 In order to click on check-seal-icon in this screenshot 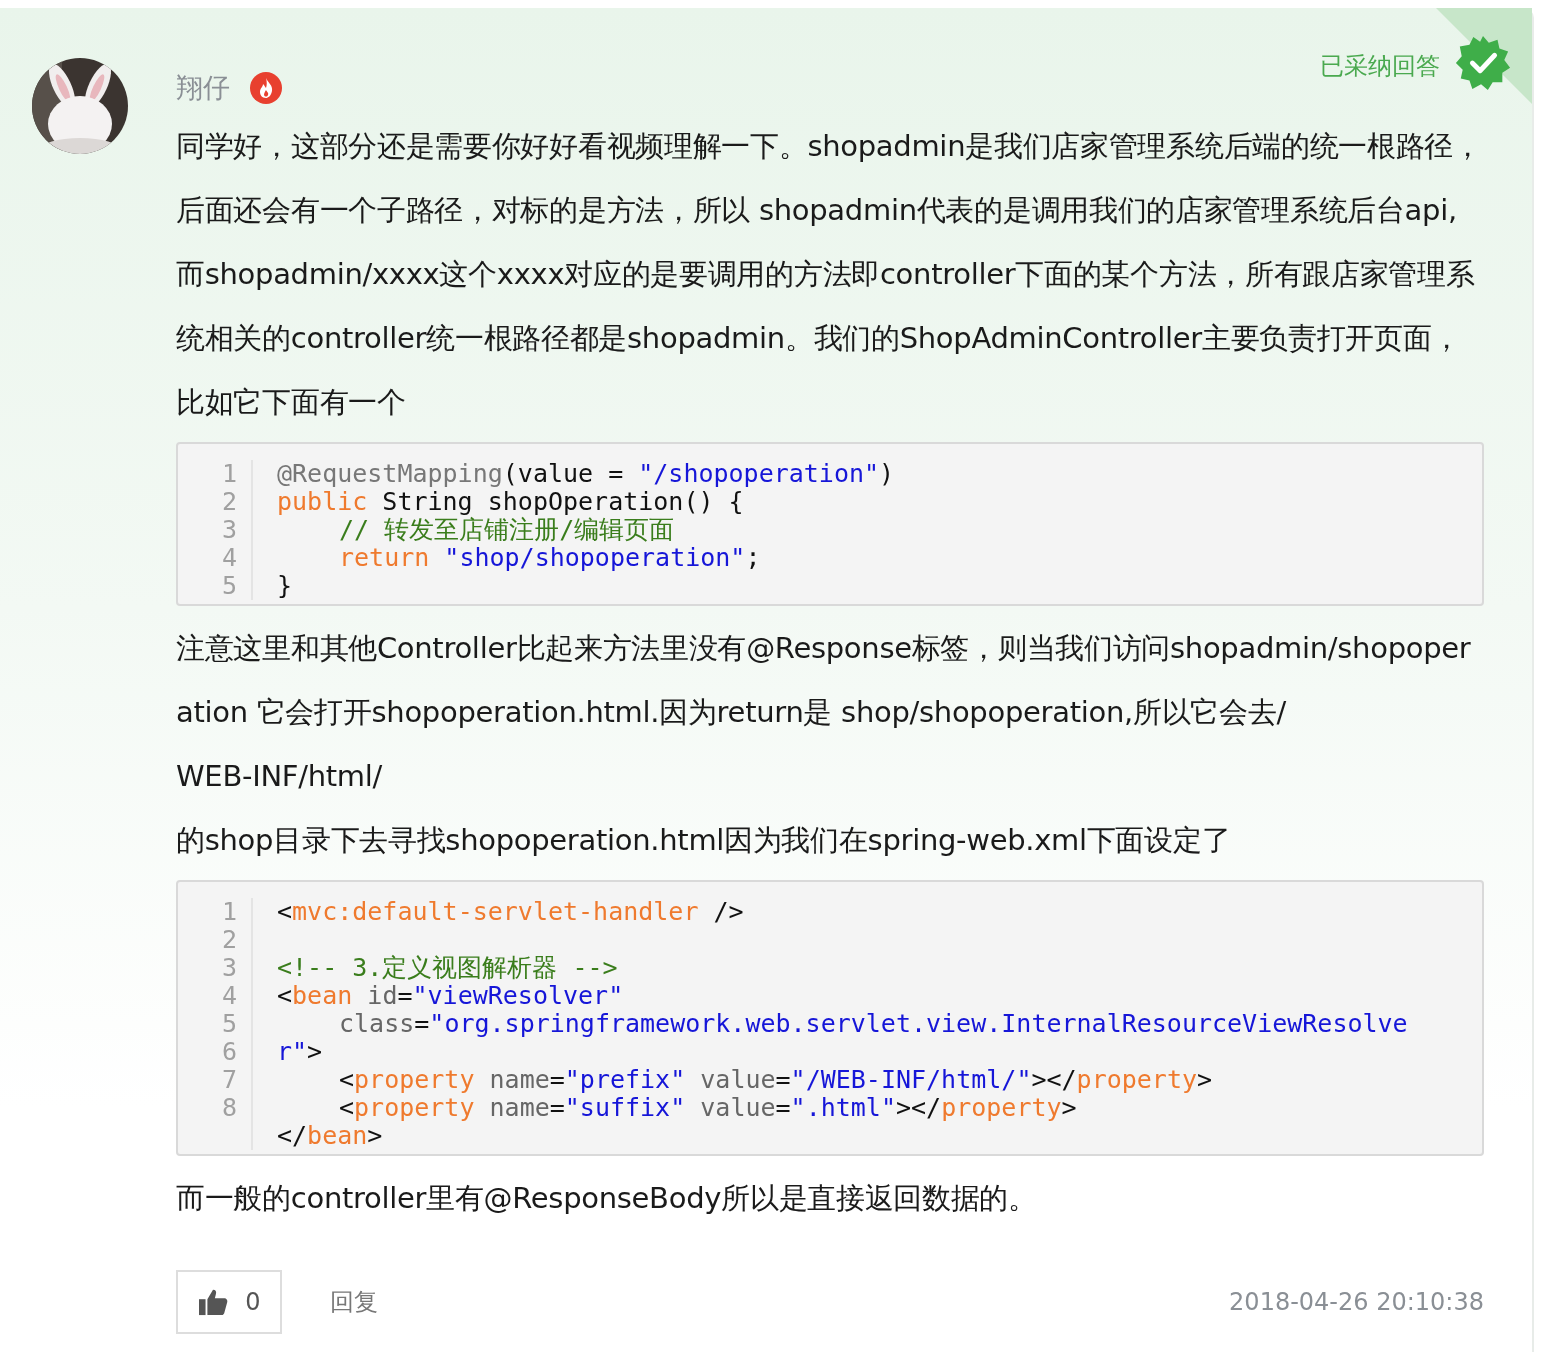, I will do `click(1483, 63)`.